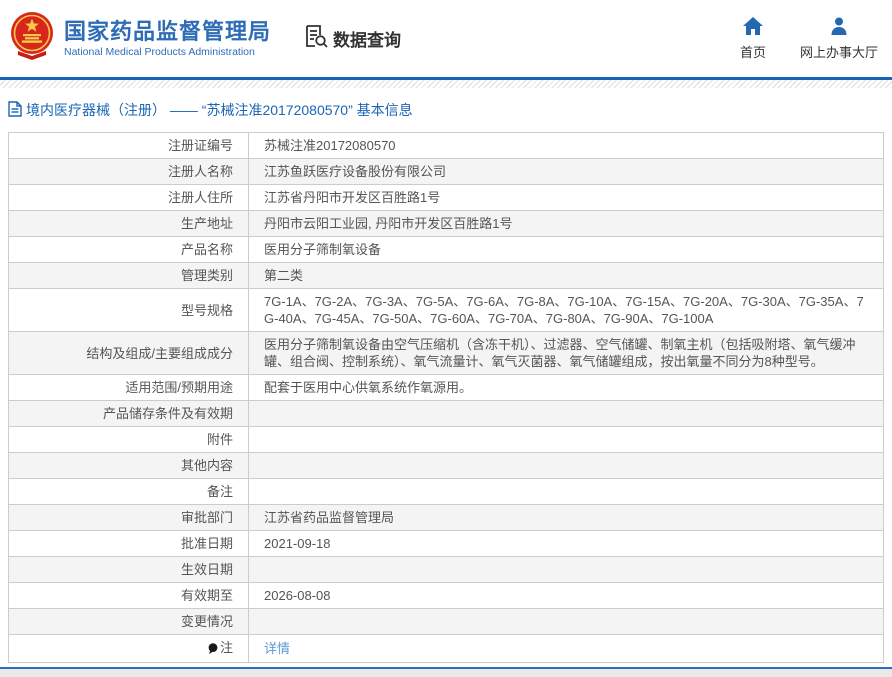 The image size is (892, 677). I want to click on table-row: 生产地址 丹阳市云阳工业园, 丹阳市开发区百胜路1号, so click(446, 223).